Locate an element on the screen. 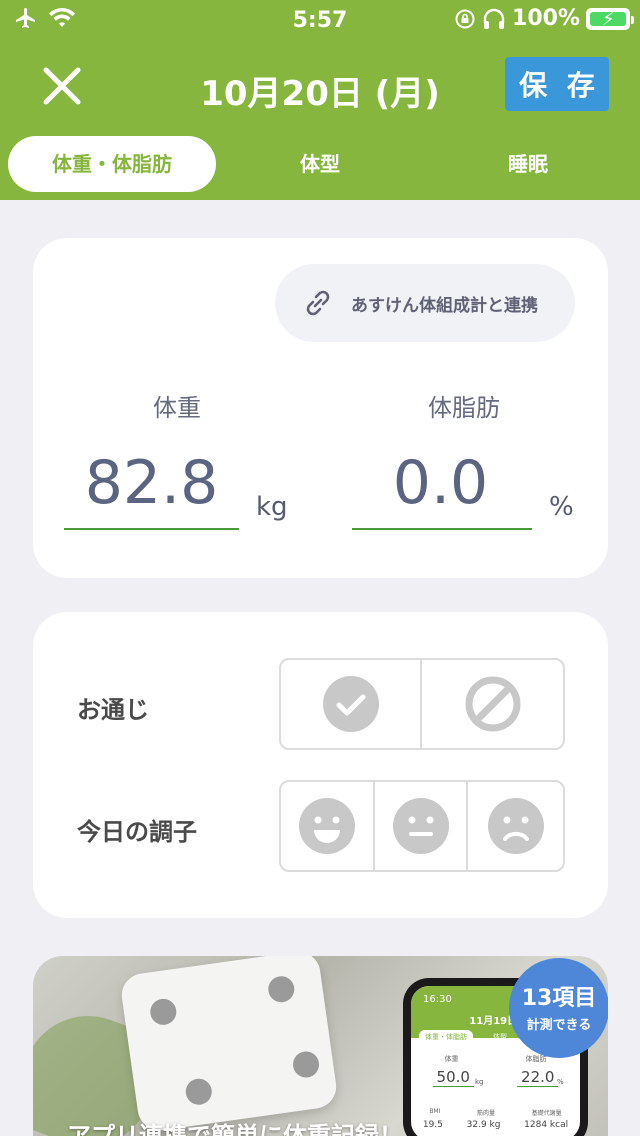 The image size is (640, 1136). headphones-icon is located at coordinates (494, 18).